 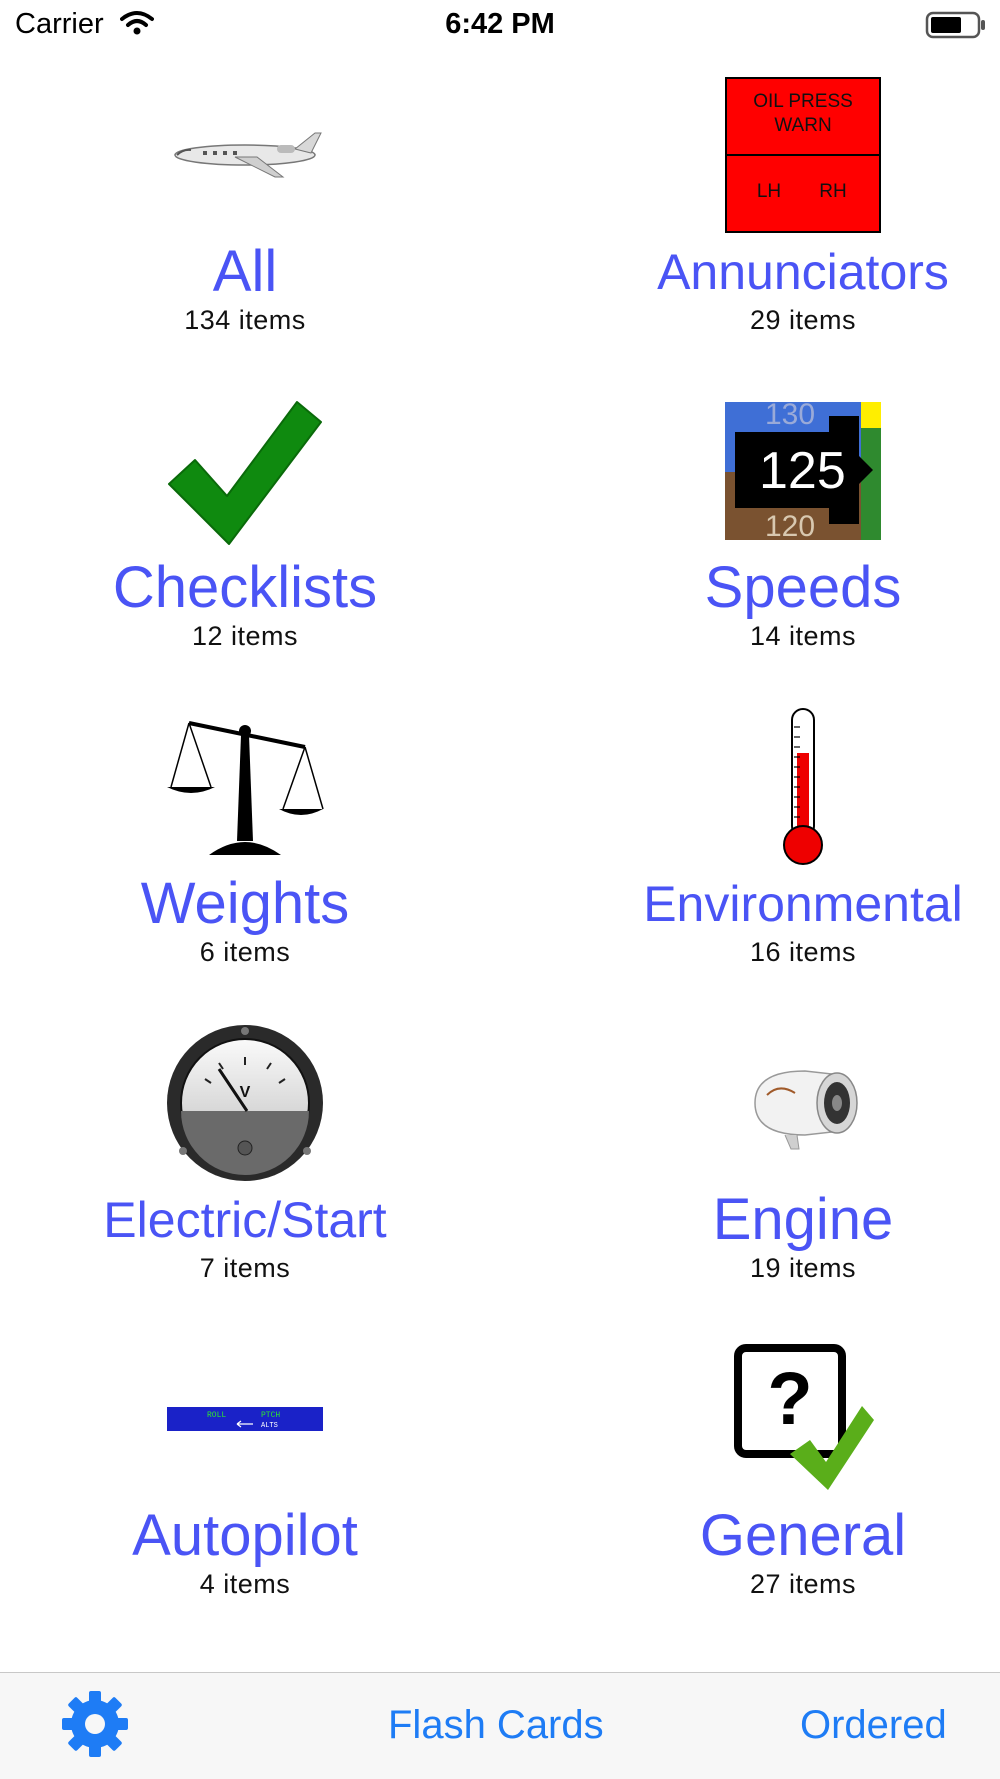 I want to click on voltmeter-gauge-icon: V, so click(x=245, y=1103).